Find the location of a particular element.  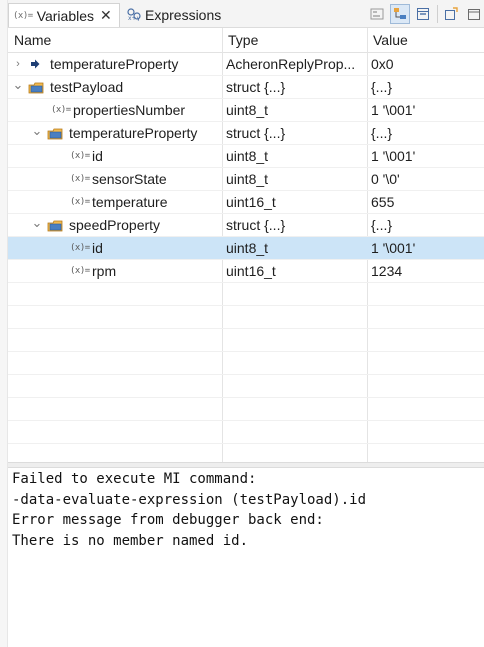

variable-name: propertiesNumber is located at coordinates (129, 110).